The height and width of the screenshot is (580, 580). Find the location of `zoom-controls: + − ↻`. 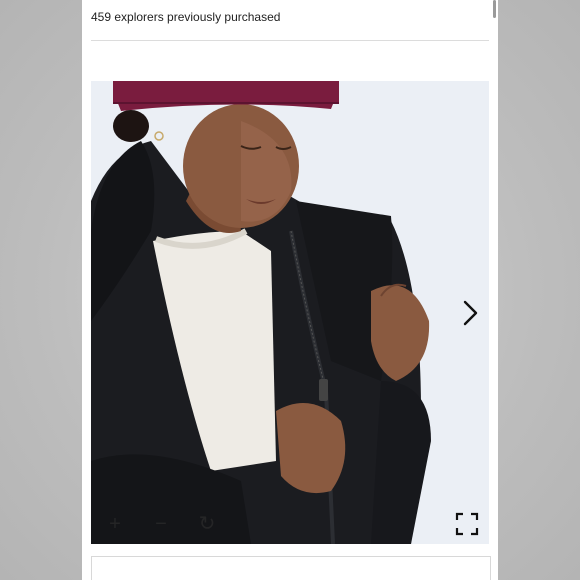

zoom-controls: + − ↻ is located at coordinates (161, 524).